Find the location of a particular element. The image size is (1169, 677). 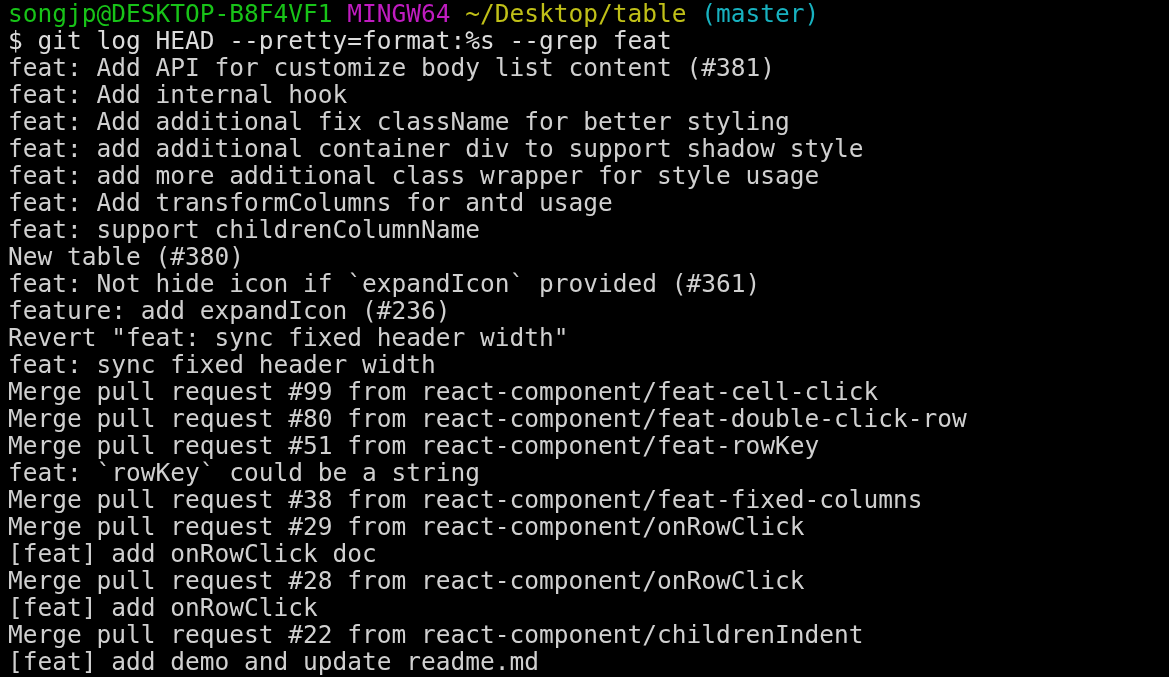

output-line: Merge pull request #29 from react-component/onRowClick is located at coordinates (406, 526).